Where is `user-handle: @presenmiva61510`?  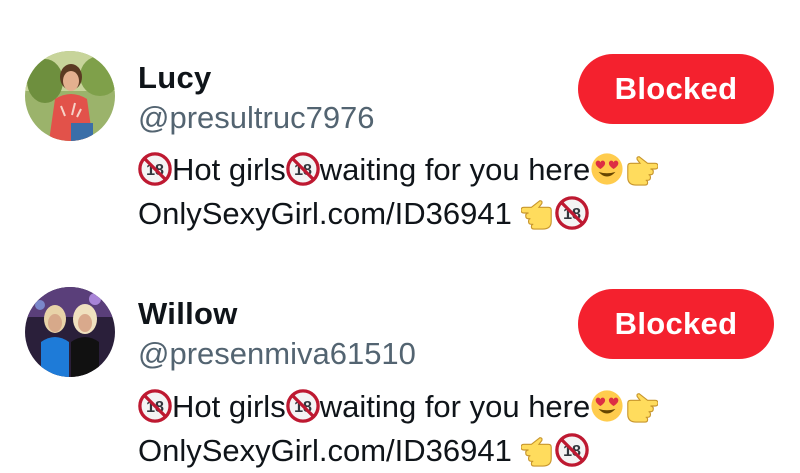
user-handle: @presenmiva61510 is located at coordinates (277, 354).